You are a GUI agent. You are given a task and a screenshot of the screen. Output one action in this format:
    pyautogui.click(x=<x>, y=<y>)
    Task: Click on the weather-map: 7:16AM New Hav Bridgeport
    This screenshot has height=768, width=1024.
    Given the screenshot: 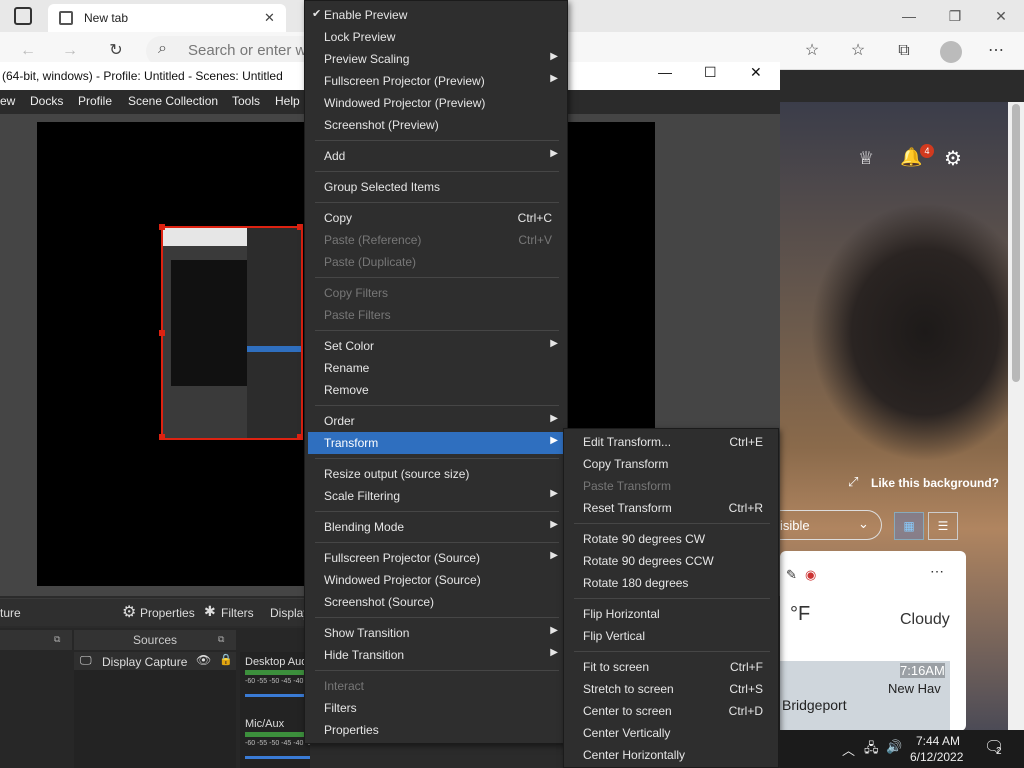 What is the action you would take?
    pyautogui.click(x=865, y=696)
    